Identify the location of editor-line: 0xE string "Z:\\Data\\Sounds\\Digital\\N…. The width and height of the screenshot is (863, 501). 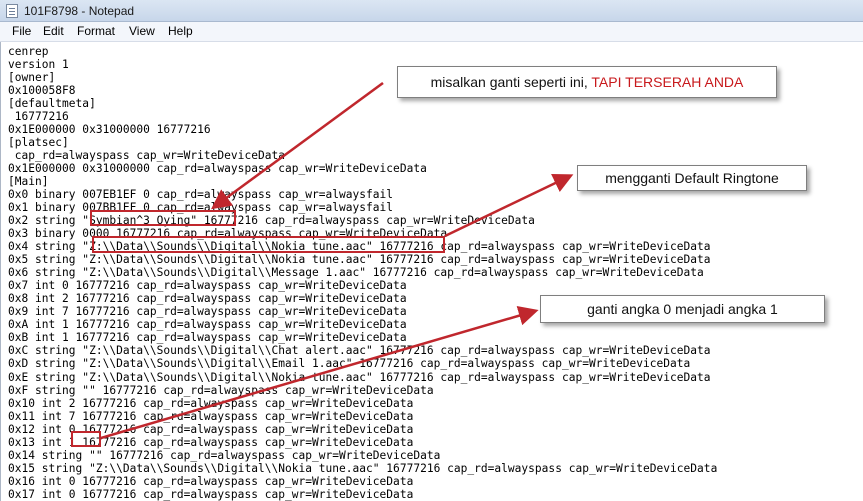
(359, 377).